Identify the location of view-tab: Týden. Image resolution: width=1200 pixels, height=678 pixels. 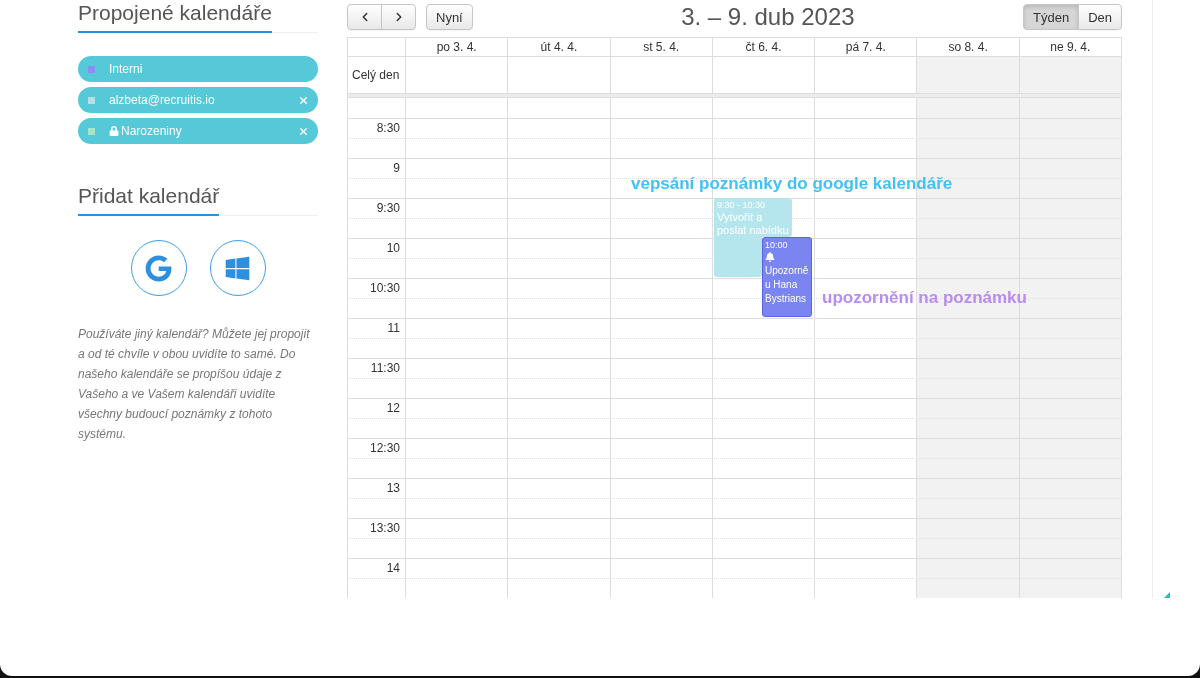
(1051, 17).